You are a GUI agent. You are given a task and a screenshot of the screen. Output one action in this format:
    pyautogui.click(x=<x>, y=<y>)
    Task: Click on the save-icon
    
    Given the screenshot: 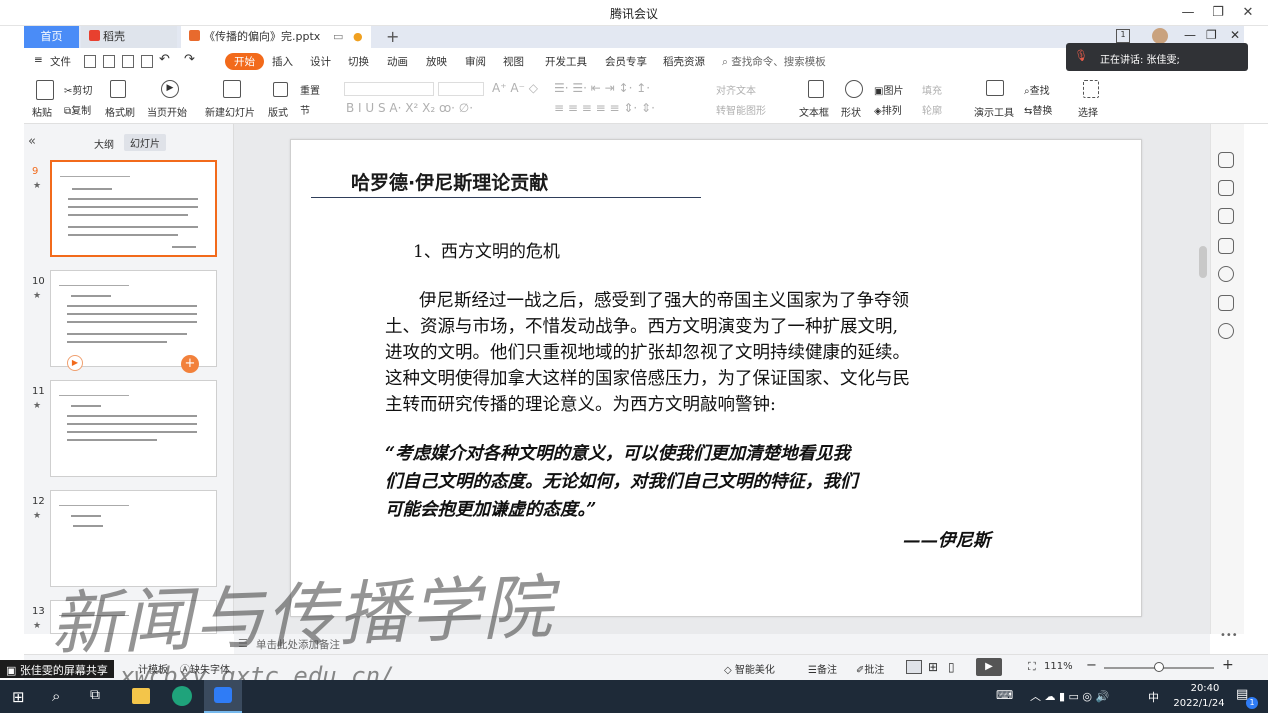 What is the action you would take?
    pyautogui.click(x=90, y=61)
    